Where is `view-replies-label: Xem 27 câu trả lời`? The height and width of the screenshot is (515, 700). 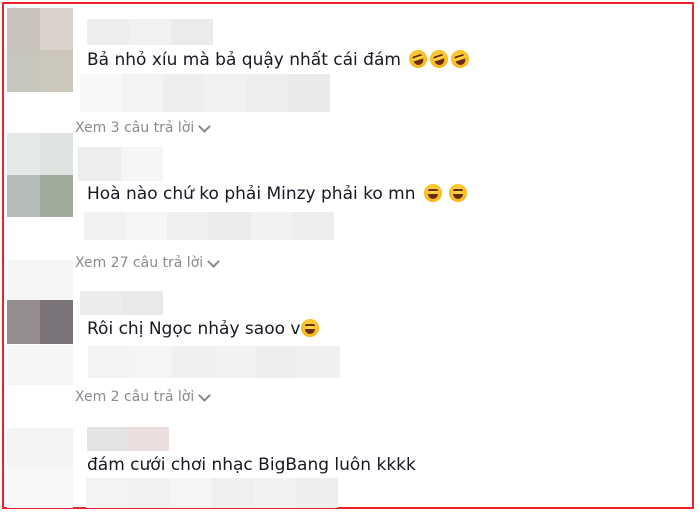 view-replies-label: Xem 27 câu trả lời is located at coordinates (139, 263).